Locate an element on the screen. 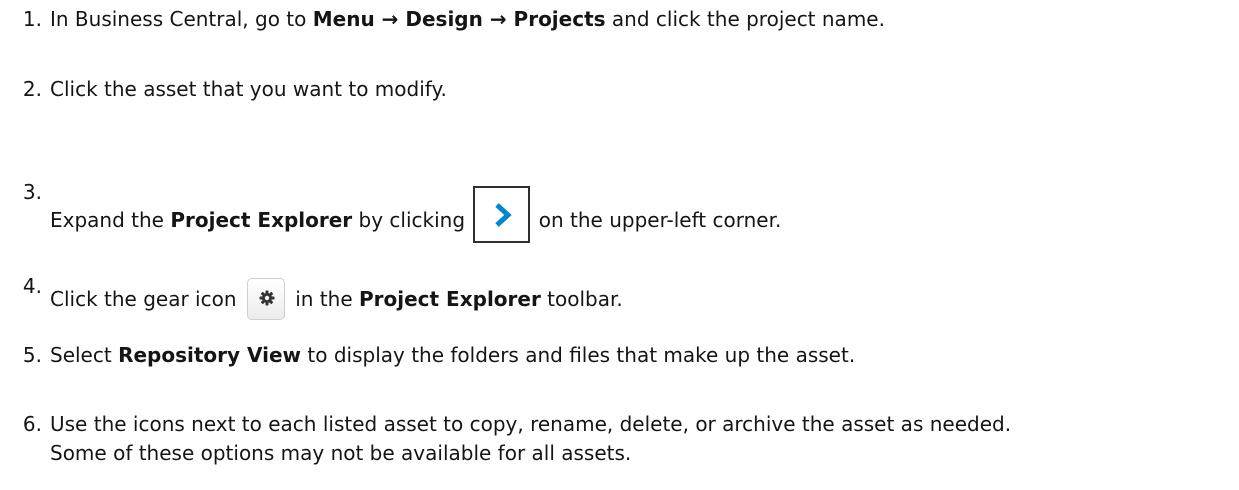 The image size is (1239, 490). step-text-prefix: Expand the is located at coordinates (110, 220).